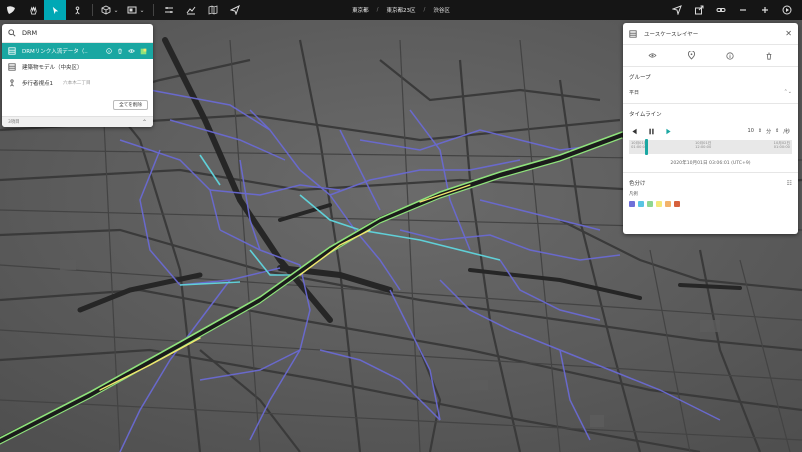 The image size is (802, 452). Describe the element at coordinates (645, 115) in the screenshot. I see `timeline-label: タイムライン` at that location.